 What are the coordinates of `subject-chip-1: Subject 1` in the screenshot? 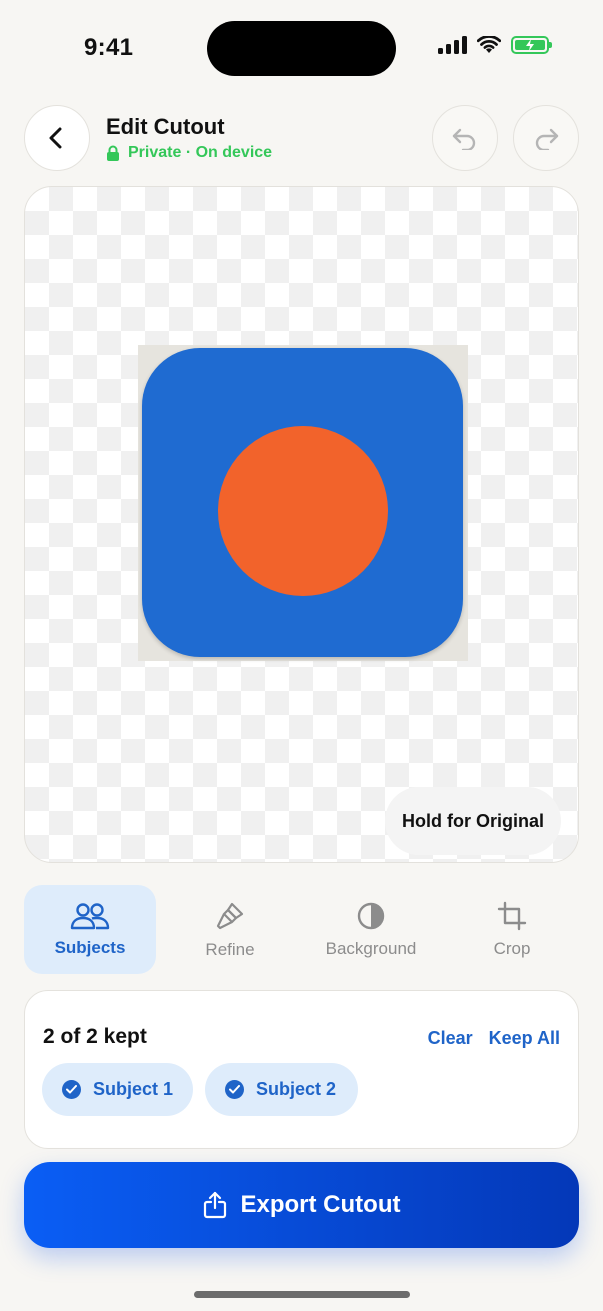 It's located at (117, 1089).